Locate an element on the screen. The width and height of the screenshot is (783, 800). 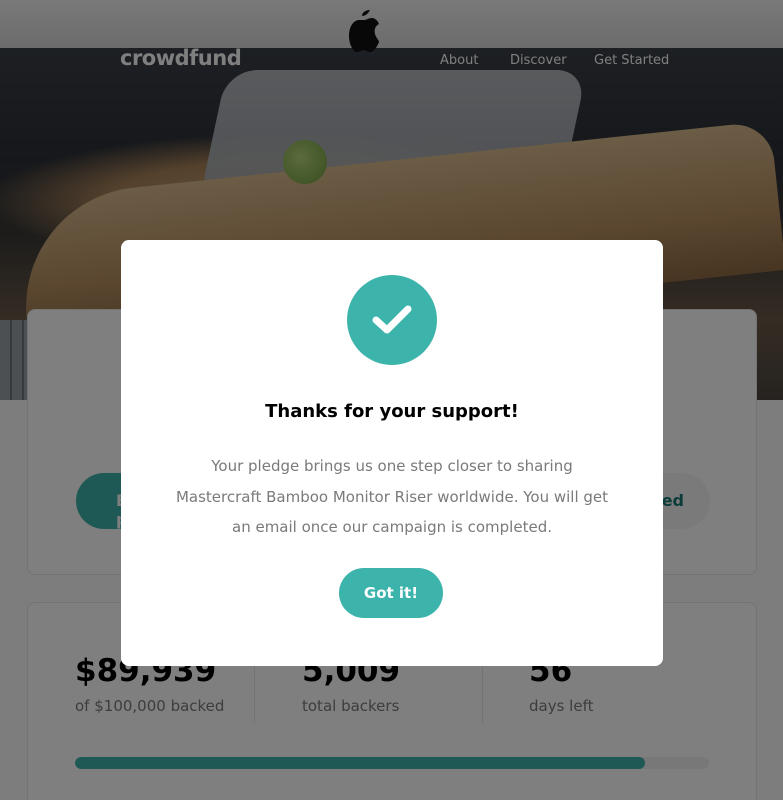
modal-title: Thanks for your support! is located at coordinates (392, 411).